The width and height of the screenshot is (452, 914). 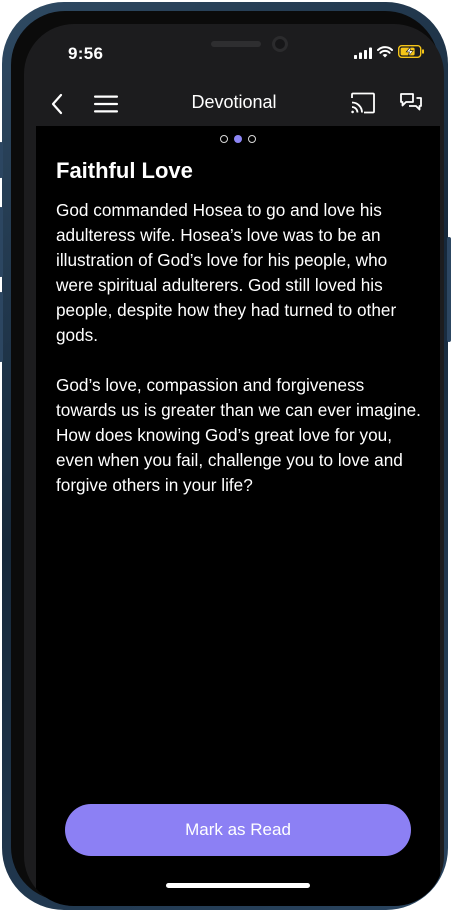 I want to click on volume-up-button, so click(x=1, y=242).